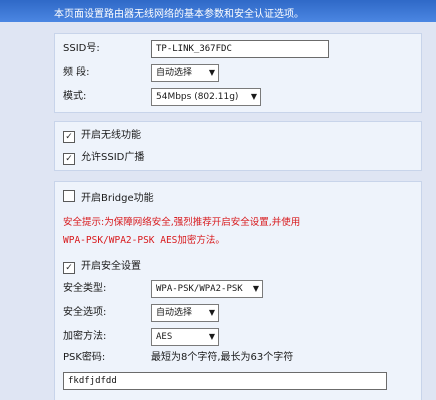 The width and height of the screenshot is (436, 400). What do you see at coordinates (85, 288) in the screenshot?
I see `security-type-label: 安全类型:` at bounding box center [85, 288].